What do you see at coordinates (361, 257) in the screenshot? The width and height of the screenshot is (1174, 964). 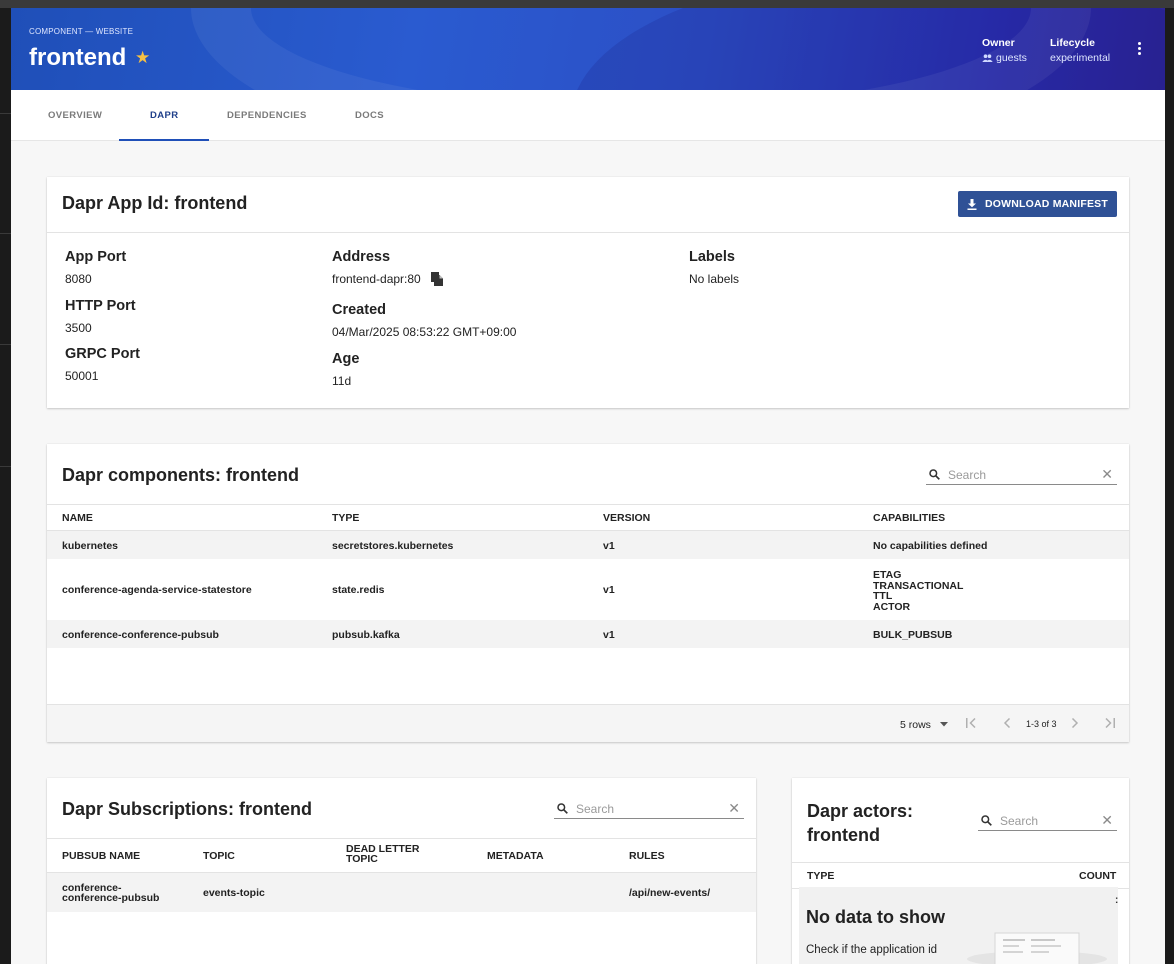 I see `address-label: Address` at bounding box center [361, 257].